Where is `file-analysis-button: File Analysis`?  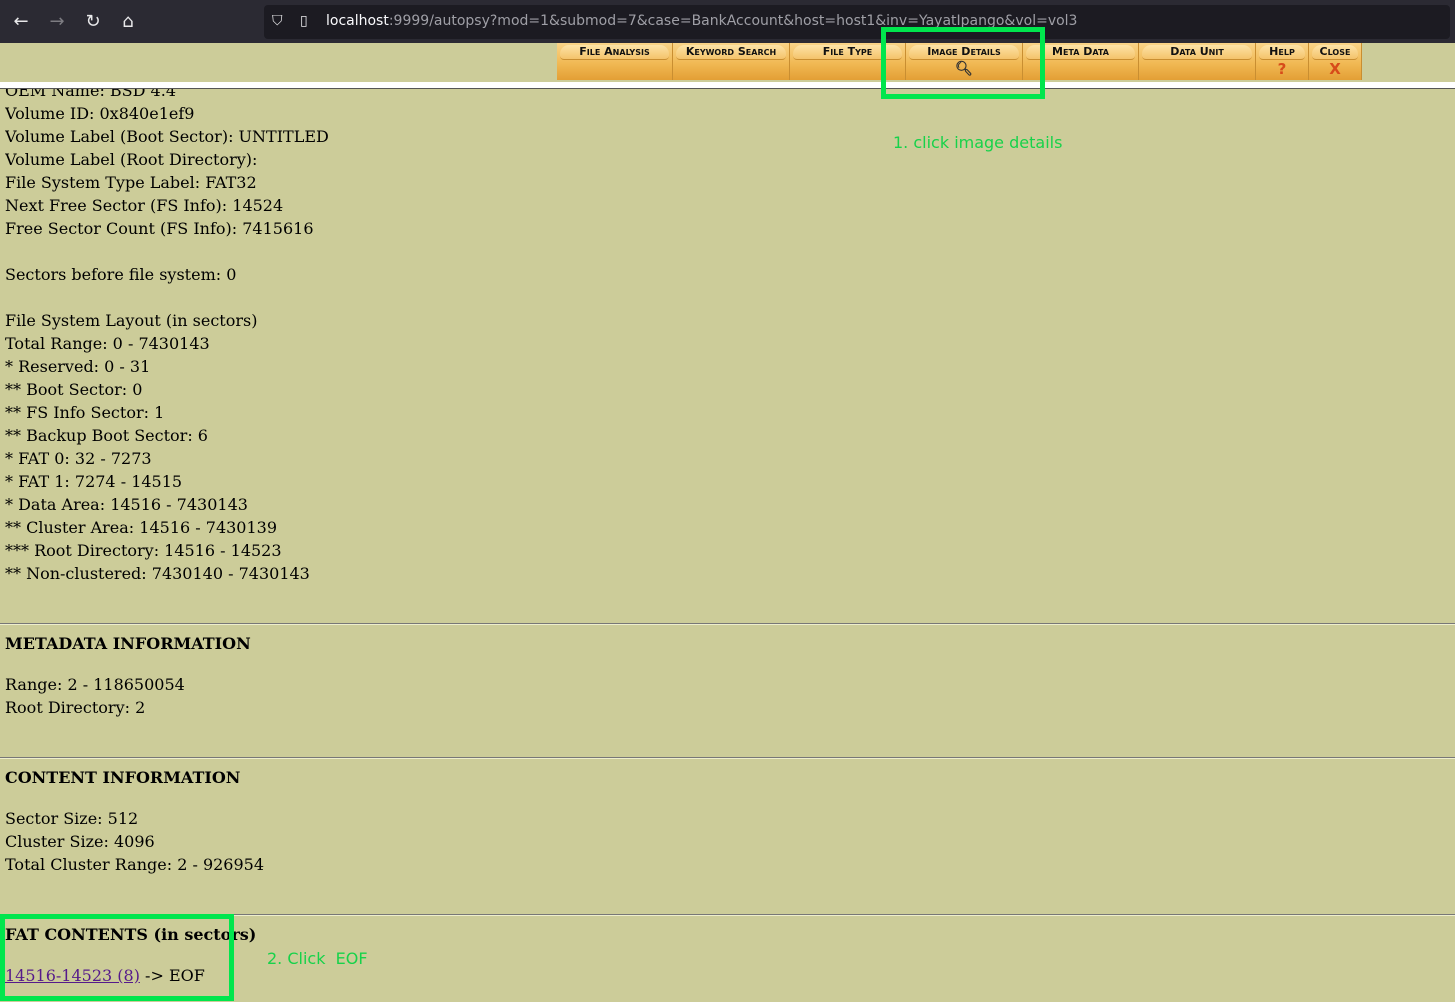
file-analysis-button: File Analysis is located at coordinates (615, 61).